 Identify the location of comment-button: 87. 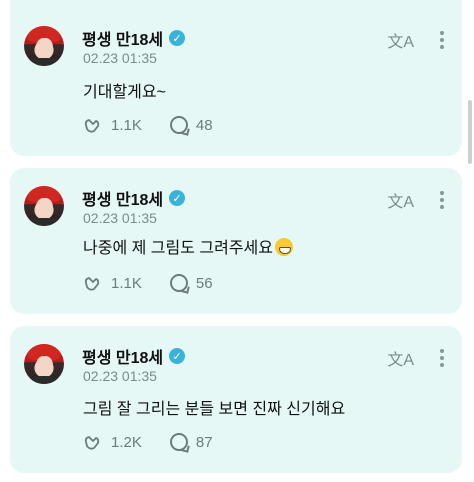
(191, 442).